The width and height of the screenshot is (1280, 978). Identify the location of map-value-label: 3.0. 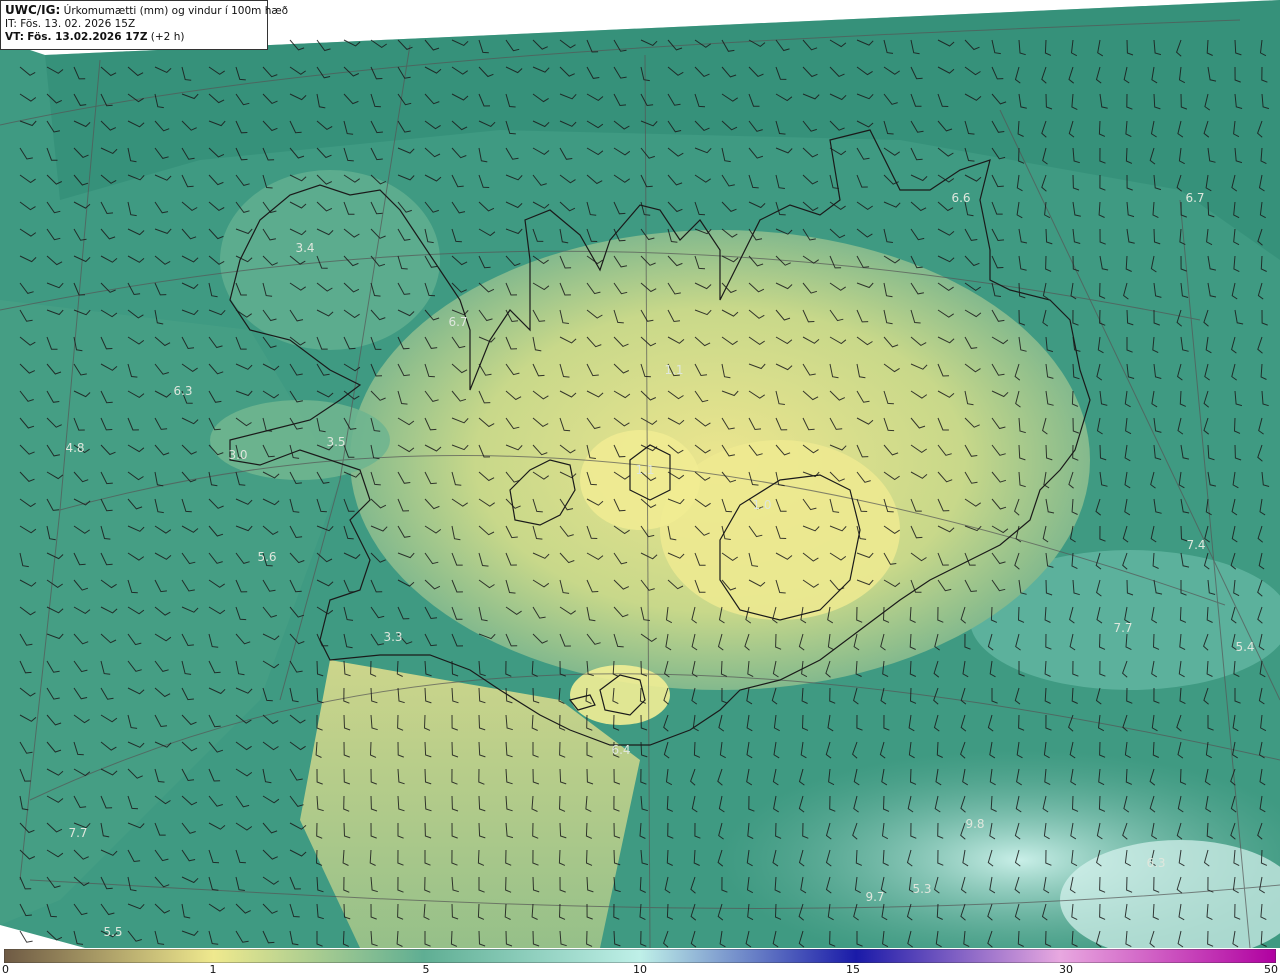
(238, 455).